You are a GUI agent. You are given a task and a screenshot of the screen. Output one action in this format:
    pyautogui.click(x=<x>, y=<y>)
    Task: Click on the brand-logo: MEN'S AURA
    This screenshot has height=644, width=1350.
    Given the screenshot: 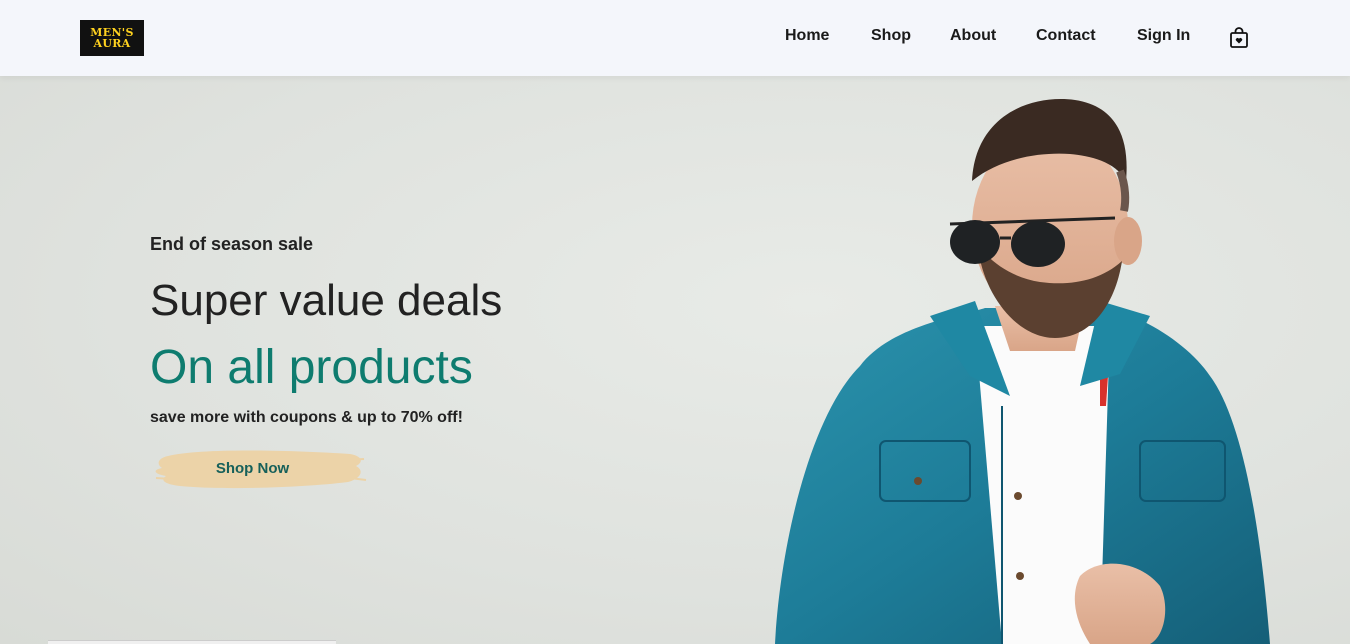 What is the action you would take?
    pyautogui.click(x=112, y=38)
    